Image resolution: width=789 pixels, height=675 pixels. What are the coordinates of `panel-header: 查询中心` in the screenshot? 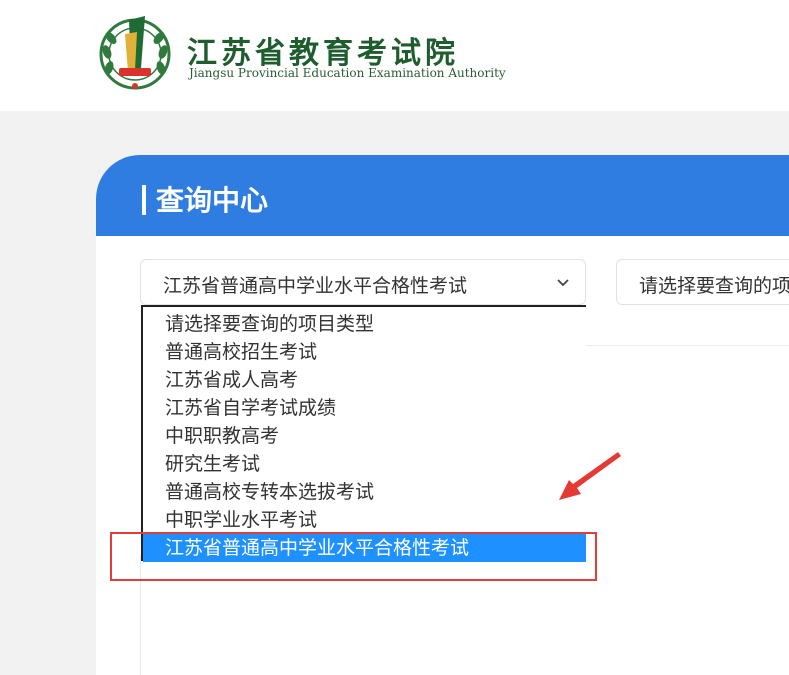 It's located at (442, 195).